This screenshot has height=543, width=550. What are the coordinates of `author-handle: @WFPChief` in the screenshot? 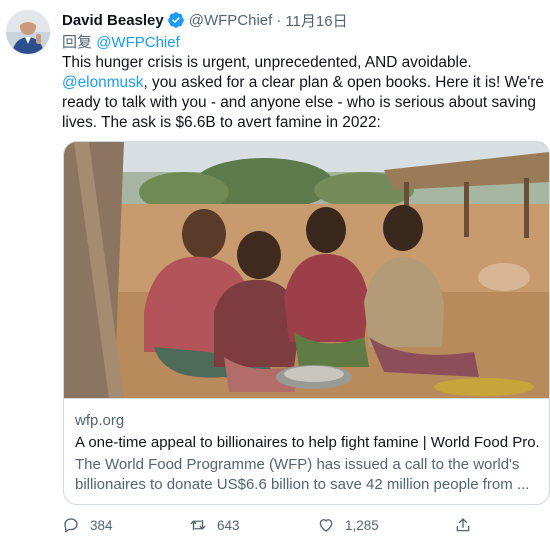 It's located at (231, 20).